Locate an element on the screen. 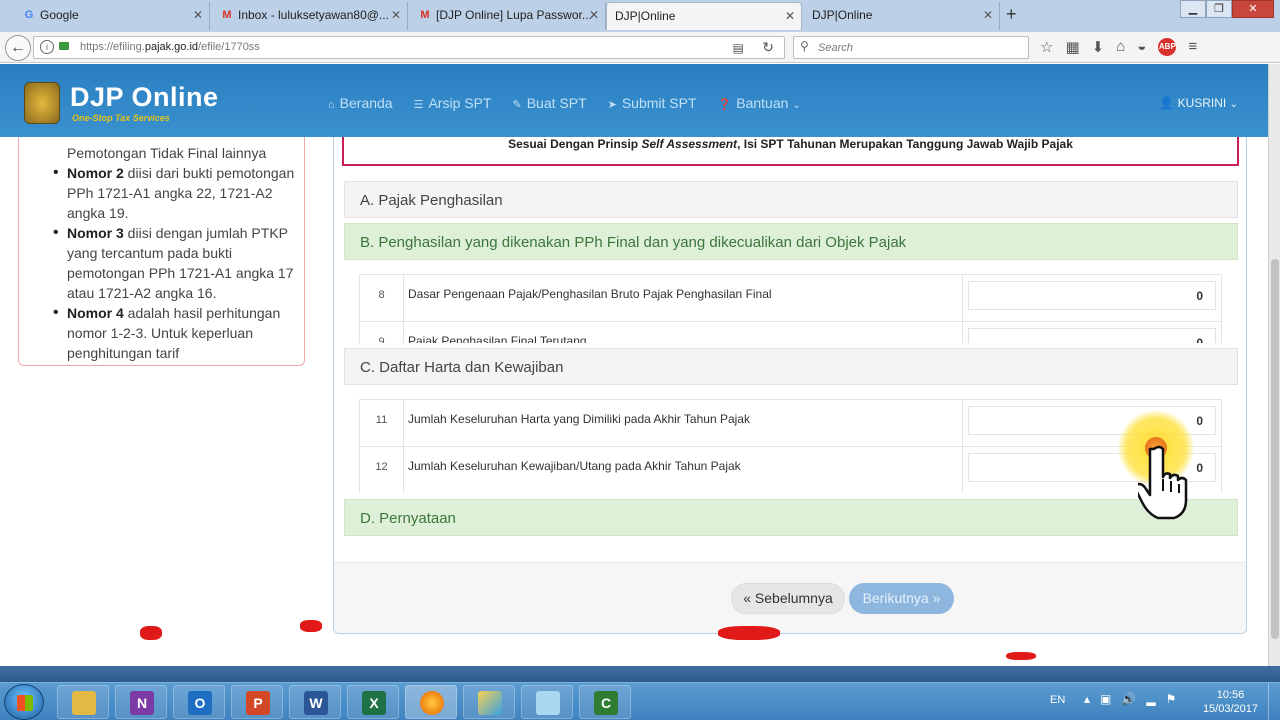 Image resolution: width=1280 pixels, height=720 pixels. notes-icon is located at coordinates (548, 703).